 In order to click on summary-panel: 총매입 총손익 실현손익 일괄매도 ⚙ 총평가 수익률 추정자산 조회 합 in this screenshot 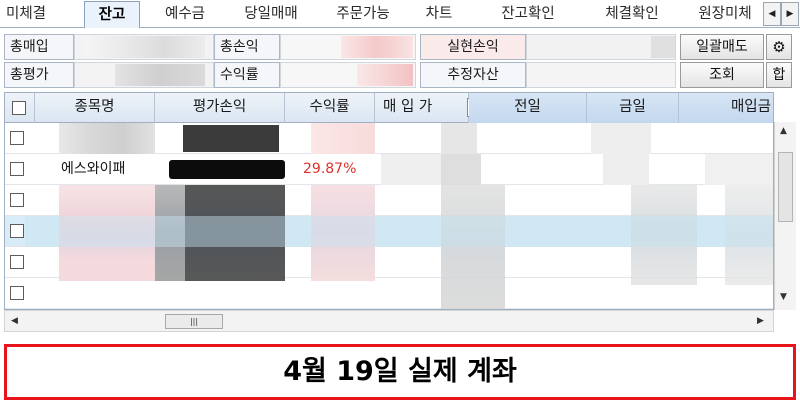, I will do `click(402, 62)`.